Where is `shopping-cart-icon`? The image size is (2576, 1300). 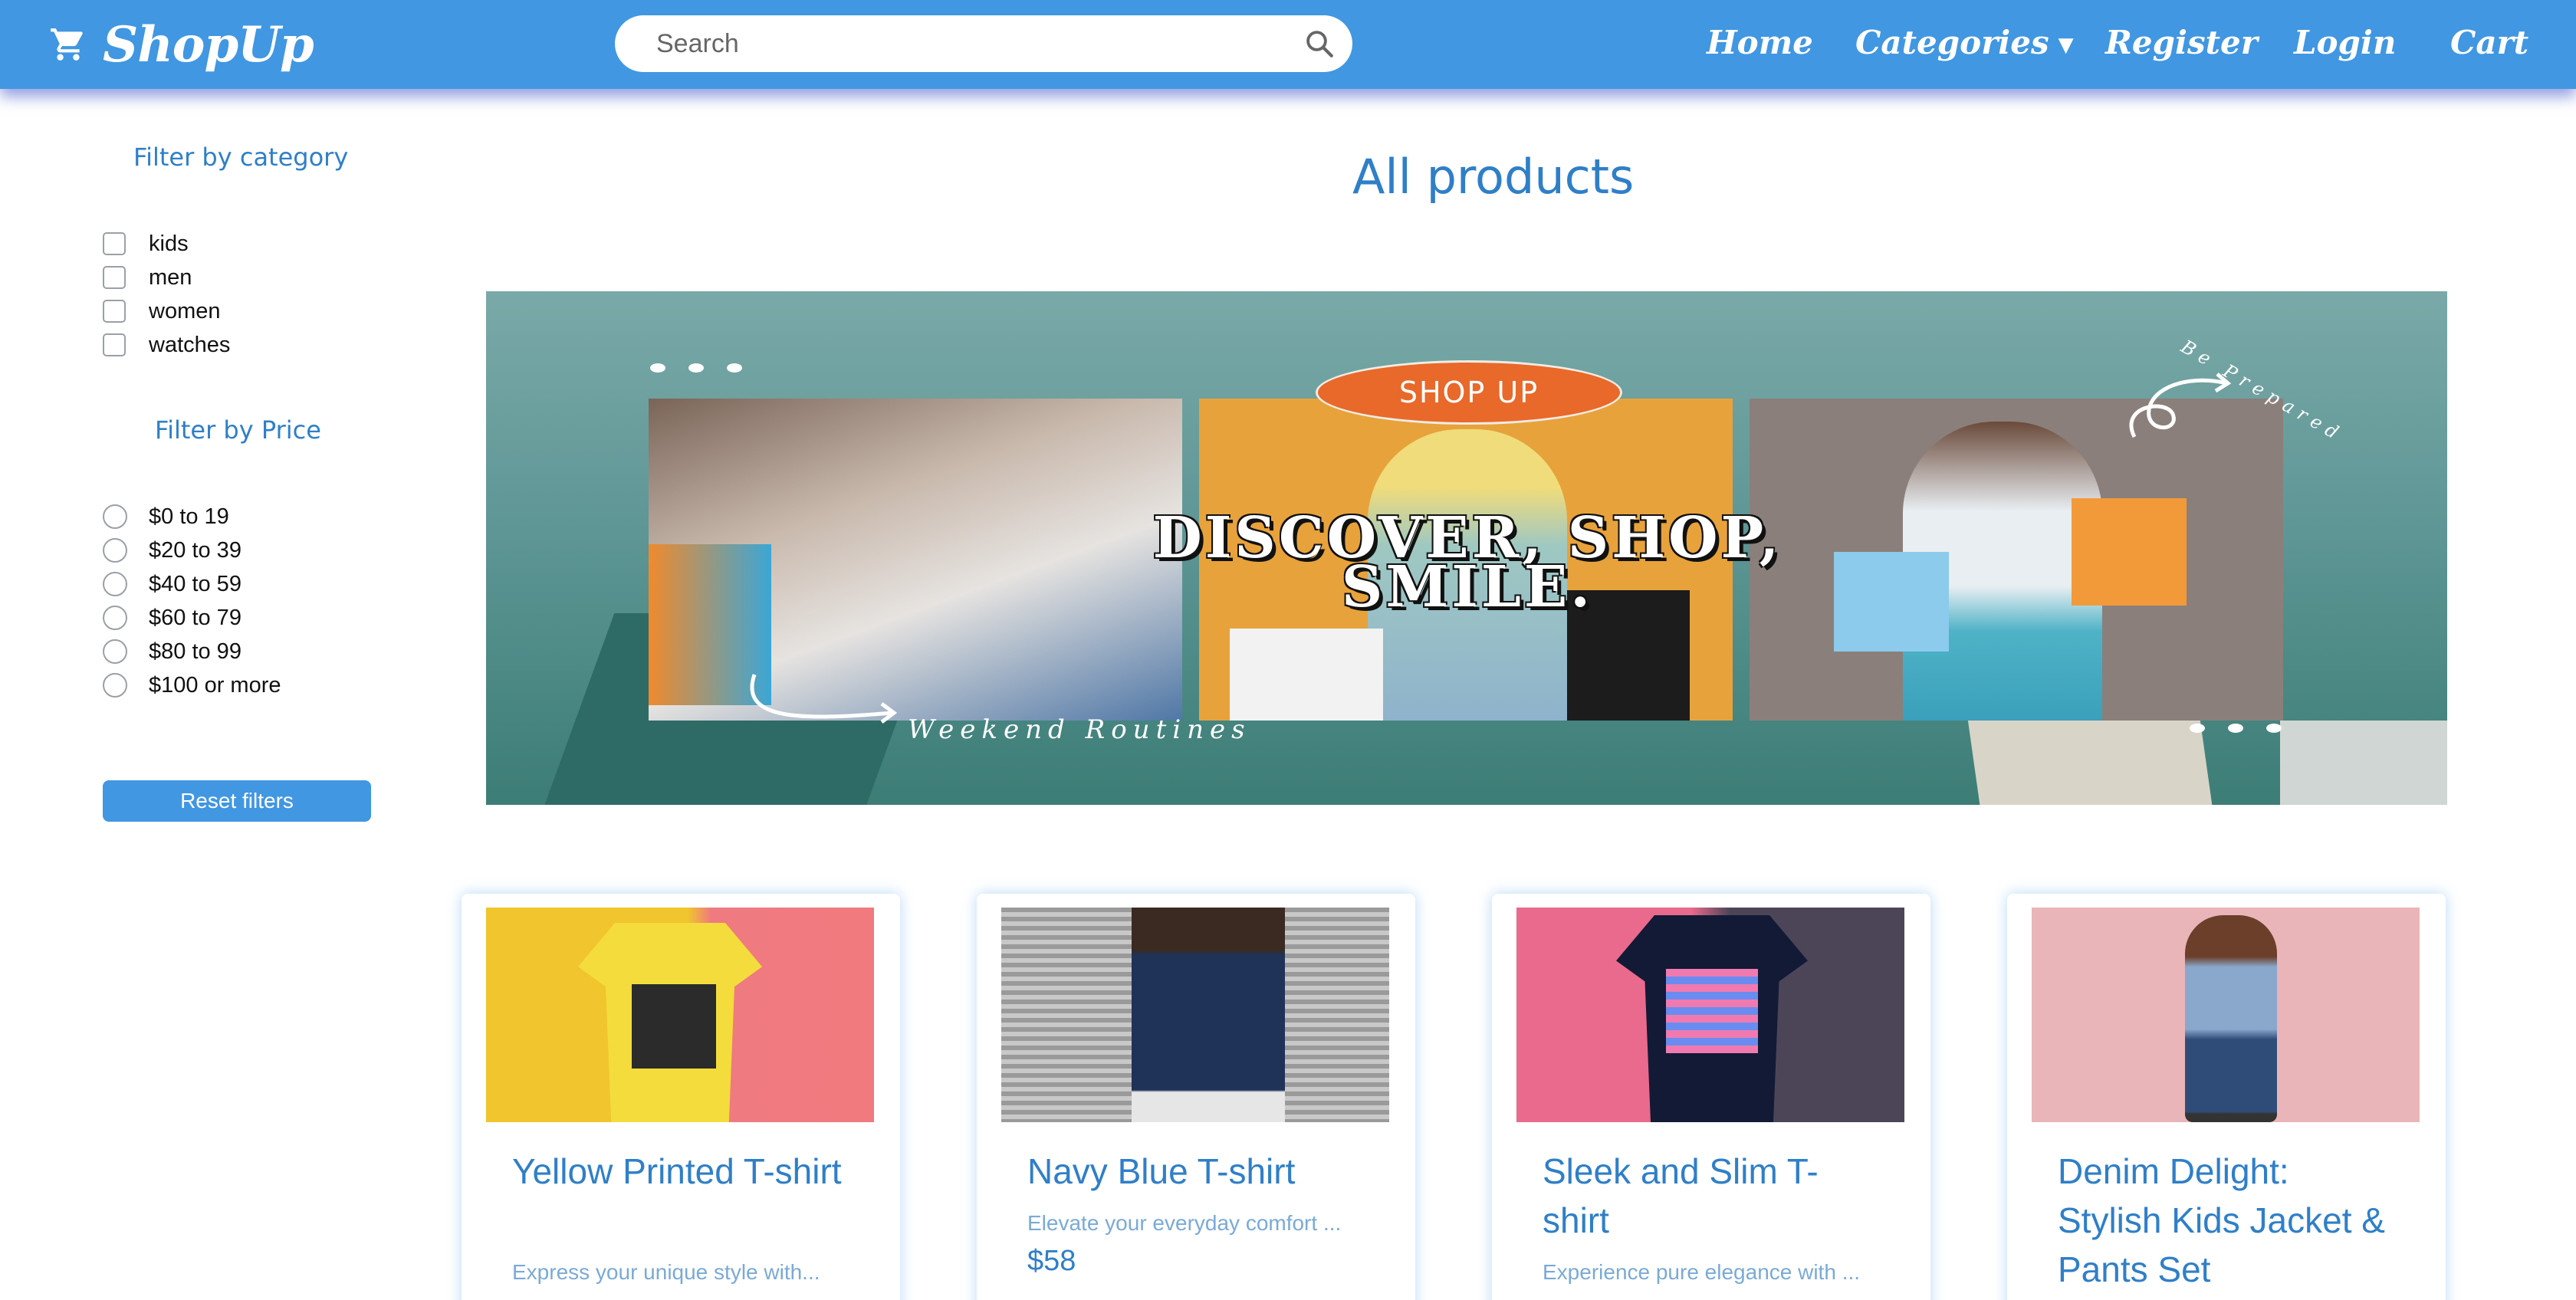
shopping-cart-icon is located at coordinates (68, 44).